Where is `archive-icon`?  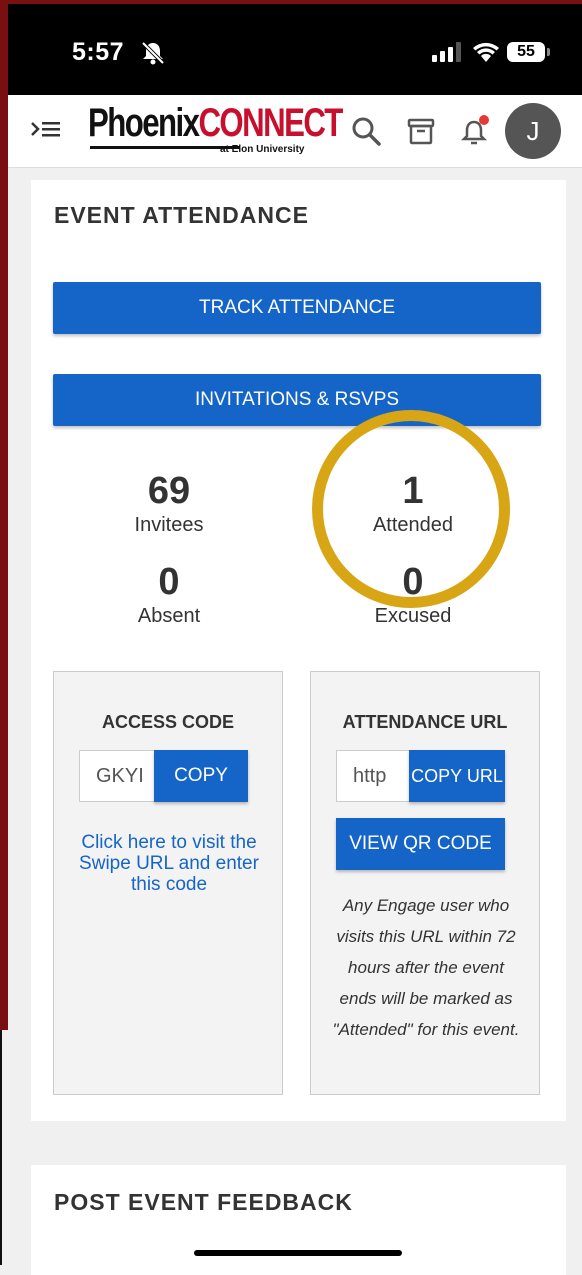 archive-icon is located at coordinates (421, 131).